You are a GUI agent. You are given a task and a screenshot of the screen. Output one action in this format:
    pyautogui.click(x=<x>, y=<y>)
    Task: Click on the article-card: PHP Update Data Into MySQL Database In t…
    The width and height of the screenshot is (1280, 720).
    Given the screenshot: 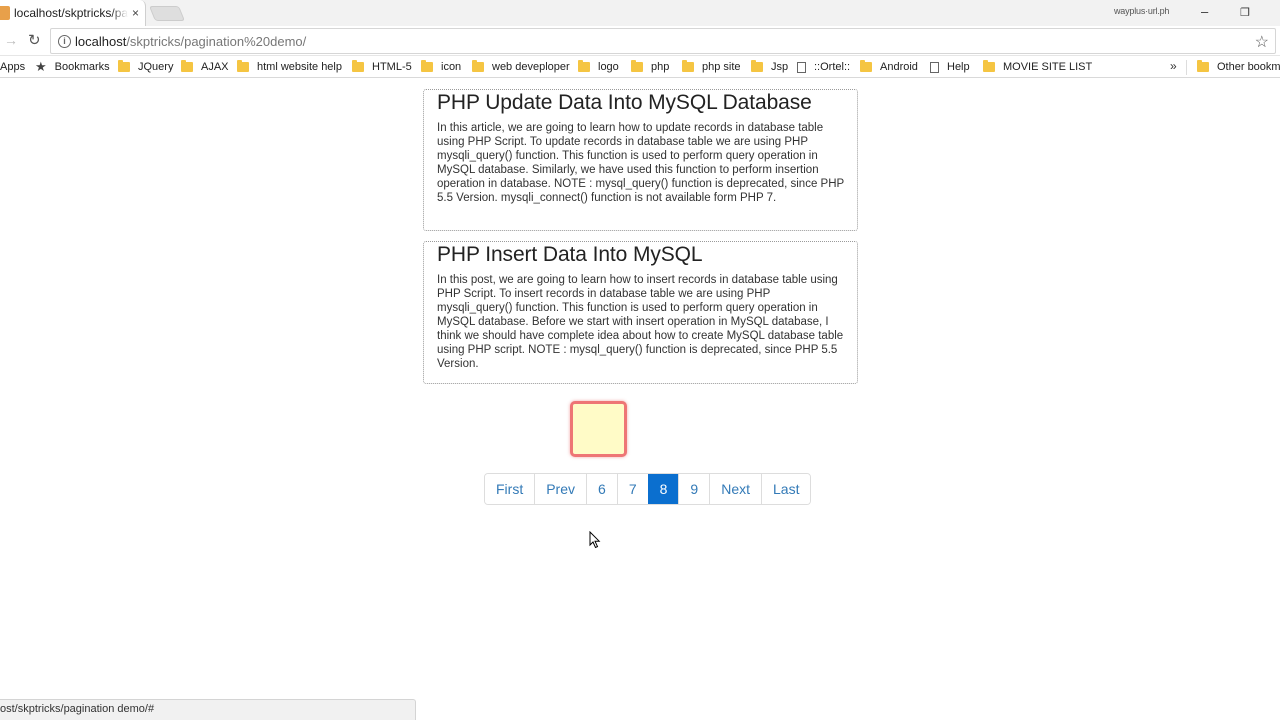 What is the action you would take?
    pyautogui.click(x=640, y=160)
    